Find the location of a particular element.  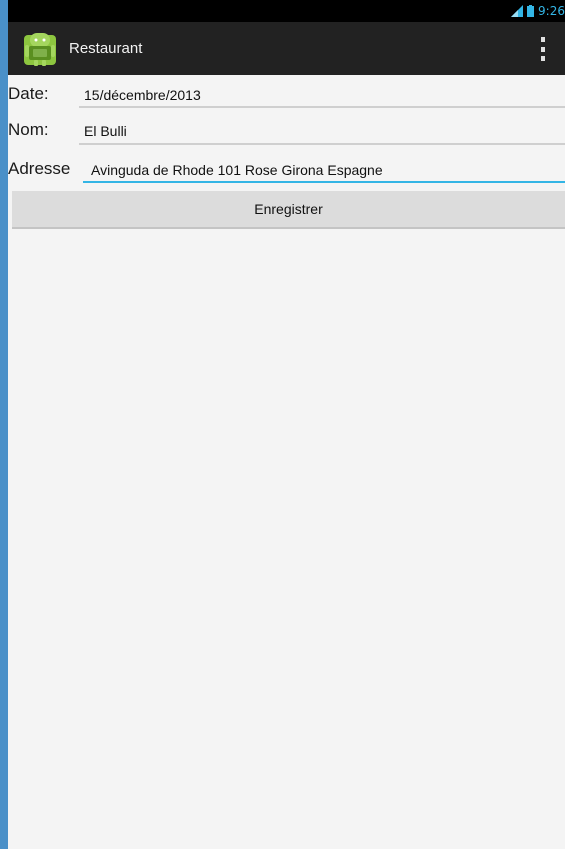

battery-icon is located at coordinates (531, 11).